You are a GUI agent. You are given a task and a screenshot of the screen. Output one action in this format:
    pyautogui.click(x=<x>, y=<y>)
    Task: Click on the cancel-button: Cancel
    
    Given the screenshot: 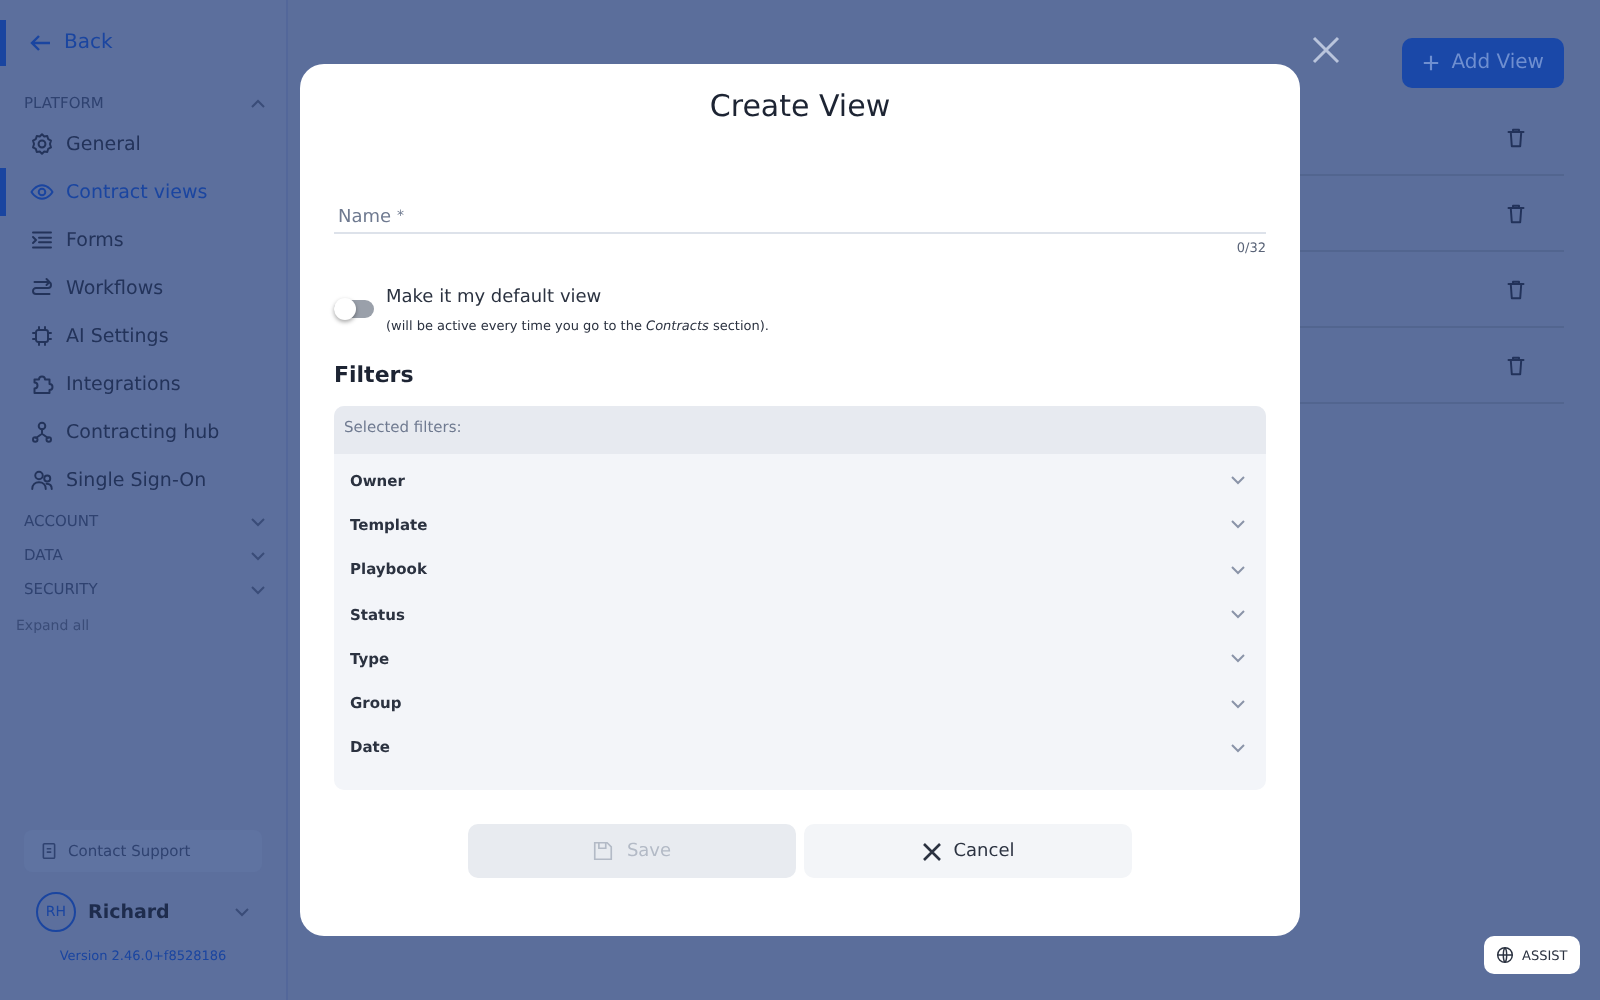 What is the action you would take?
    pyautogui.click(x=968, y=851)
    